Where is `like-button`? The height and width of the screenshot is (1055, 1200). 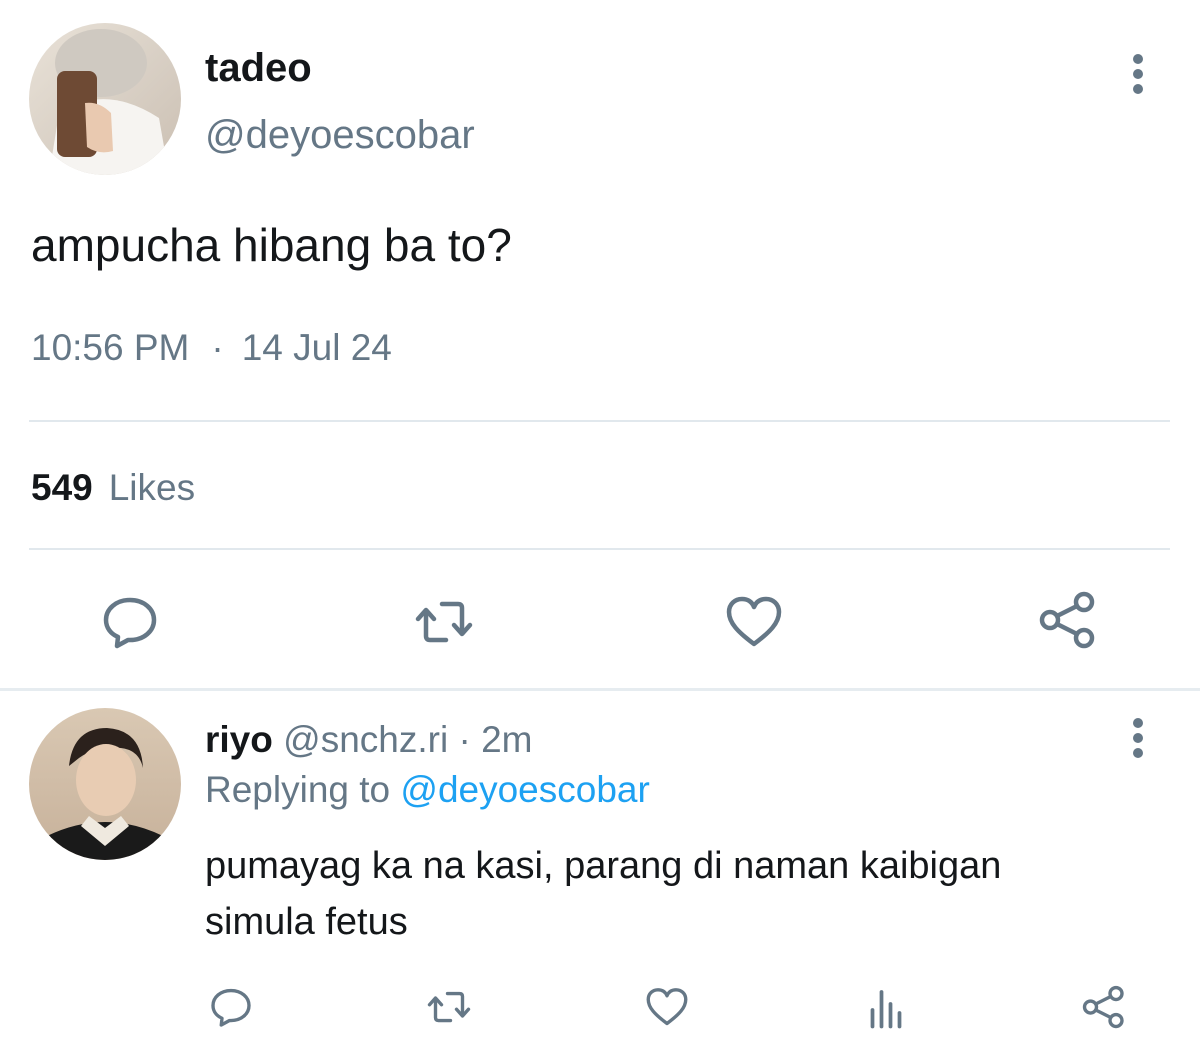
like-button is located at coordinates (754, 622).